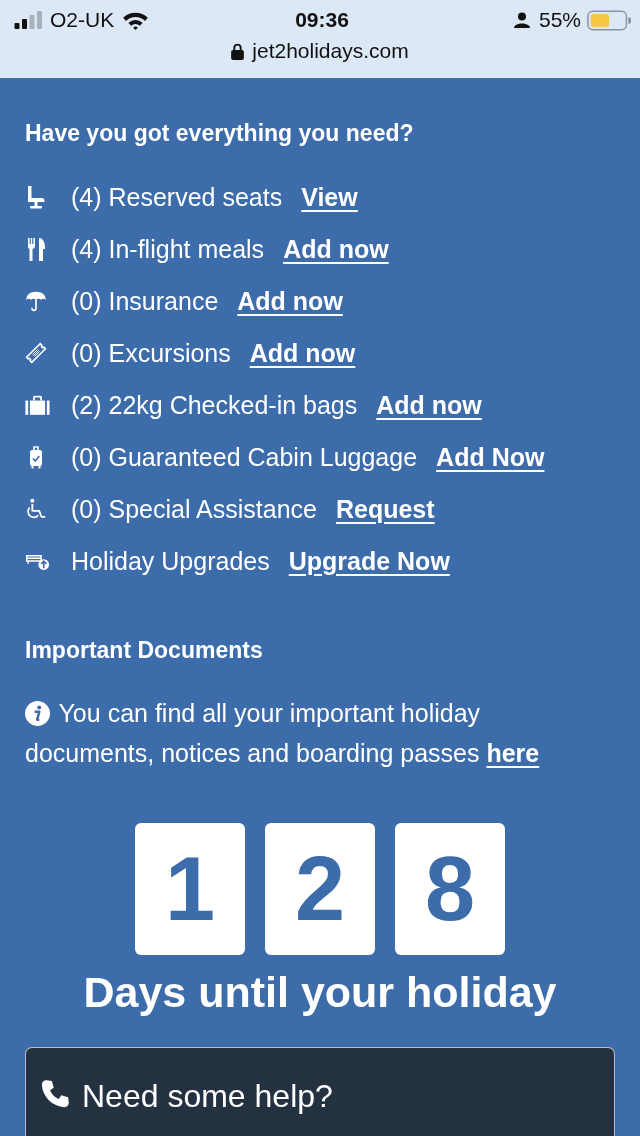  Describe the element at coordinates (513, 753) in the screenshot. I see `documents-link: here` at that location.